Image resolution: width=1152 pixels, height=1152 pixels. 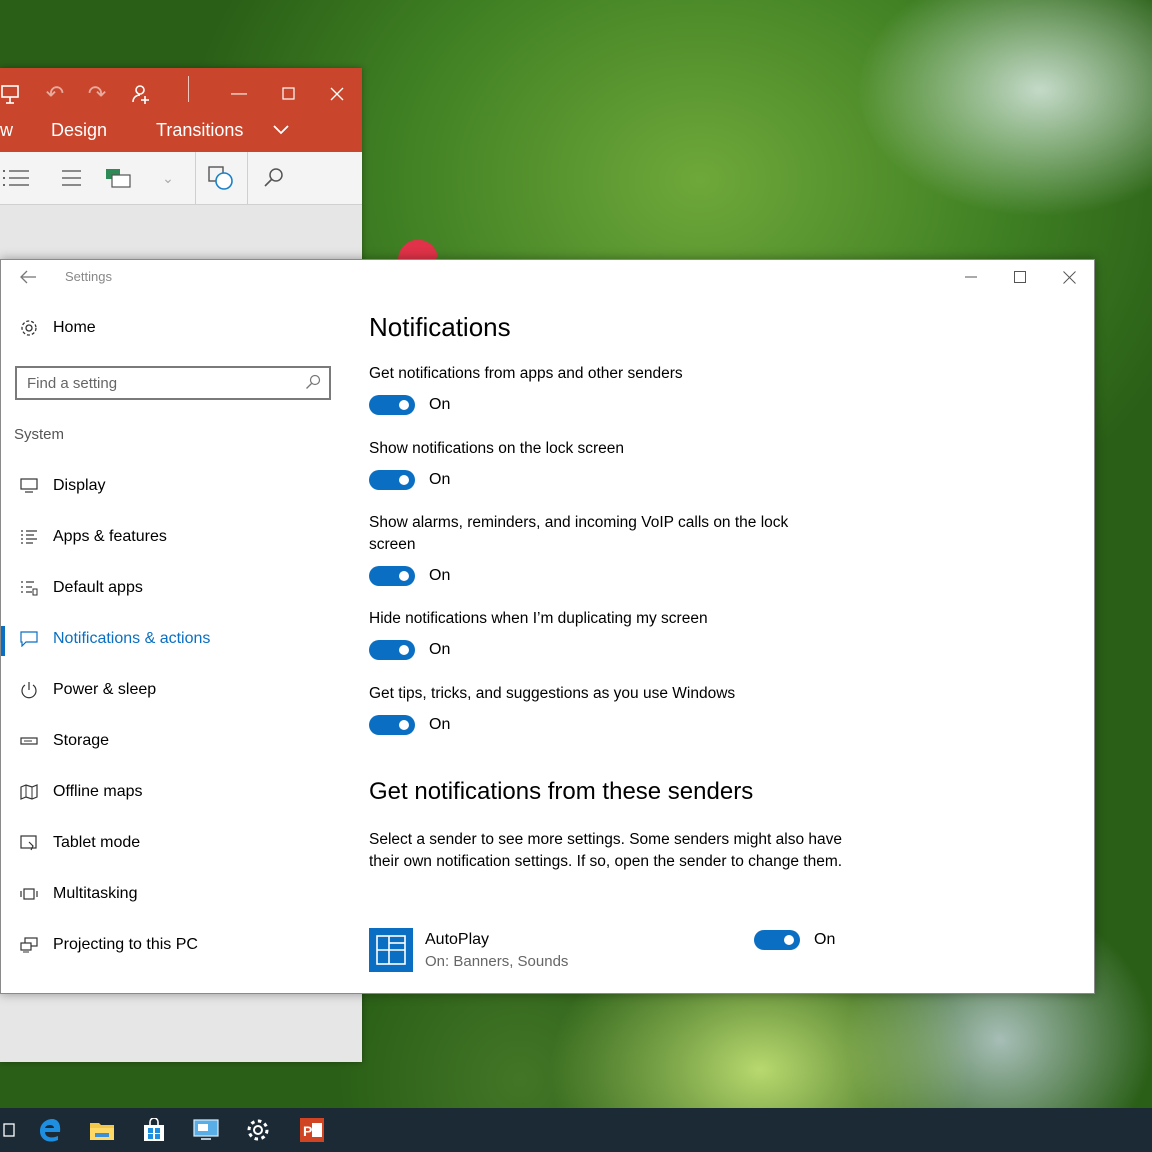 What do you see at coordinates (440, 327) in the screenshot?
I see `page-title: Notifications` at bounding box center [440, 327].